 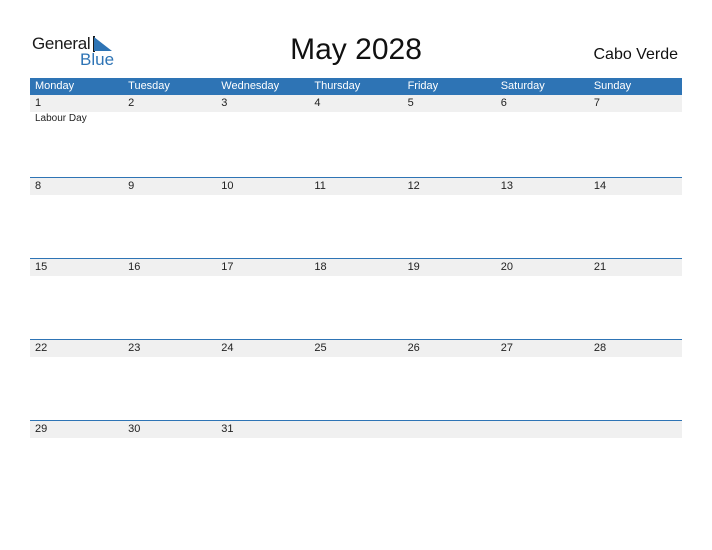 What do you see at coordinates (600, 267) in the screenshot?
I see `day-number: 21` at bounding box center [600, 267].